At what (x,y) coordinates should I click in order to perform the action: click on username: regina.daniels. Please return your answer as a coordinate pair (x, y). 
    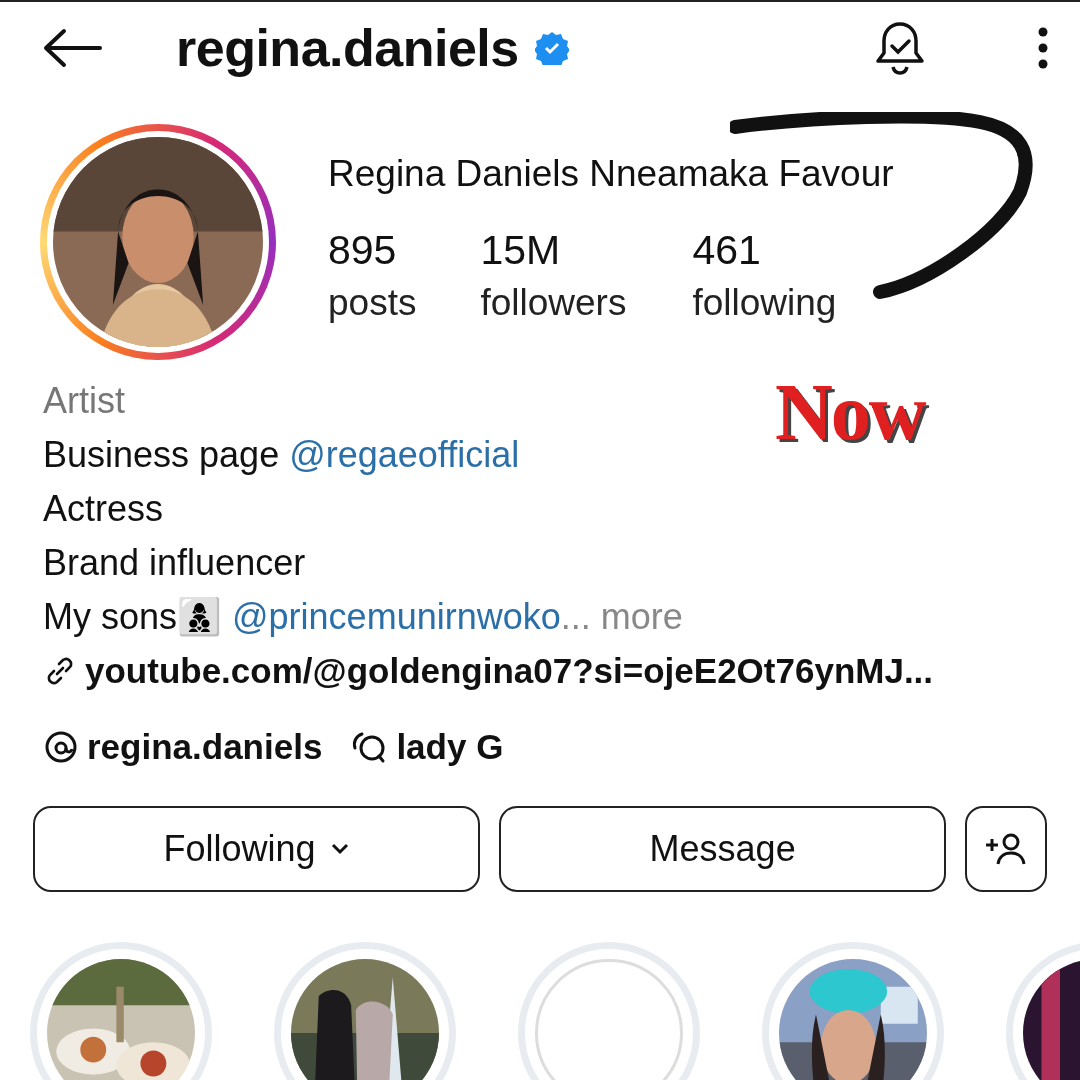
    Looking at the image, I should click on (347, 48).